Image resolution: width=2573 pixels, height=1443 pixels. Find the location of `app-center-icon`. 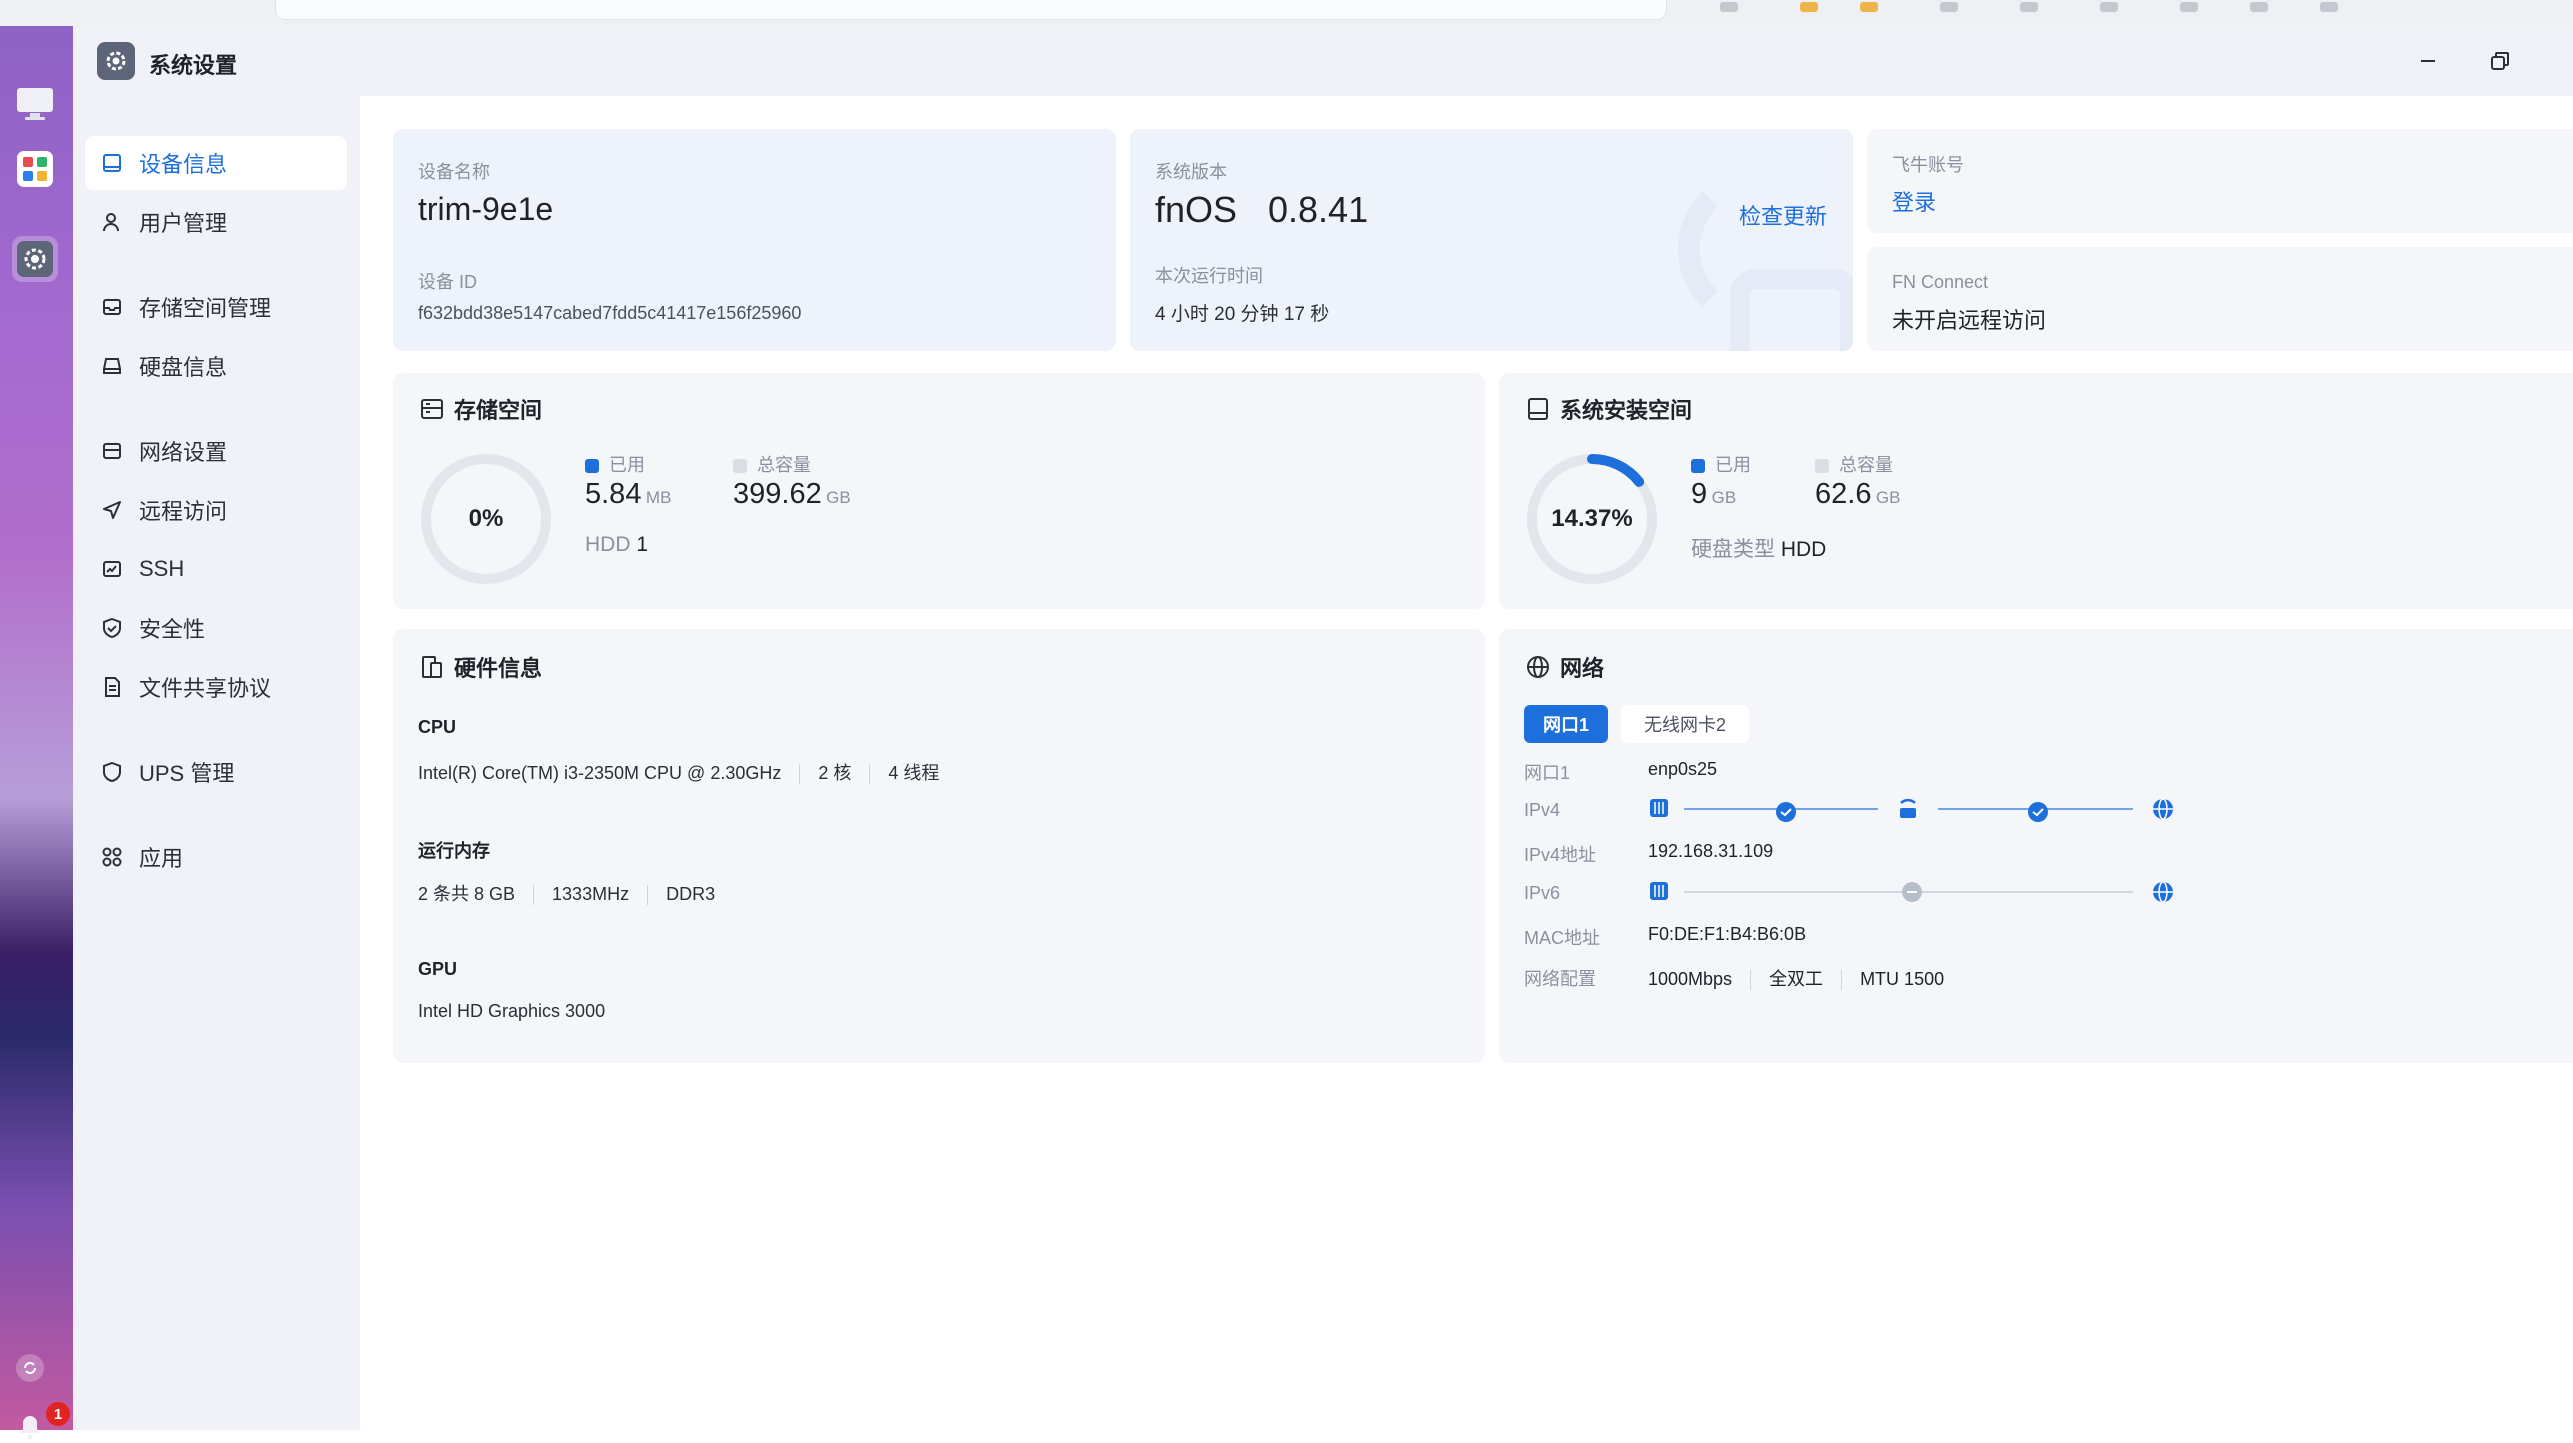

app-center-icon is located at coordinates (35, 169).